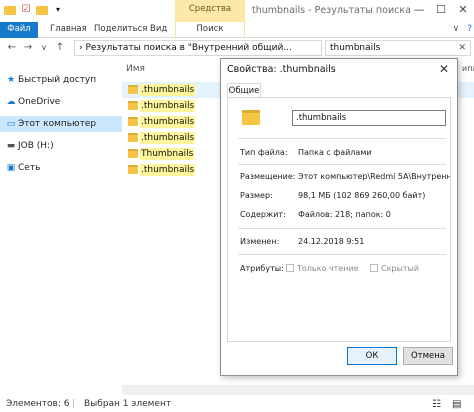 This screenshot has width=474, height=412. What do you see at coordinates (456, 29) in the screenshot?
I see `ribbon-expand-icon: ∨` at bounding box center [456, 29].